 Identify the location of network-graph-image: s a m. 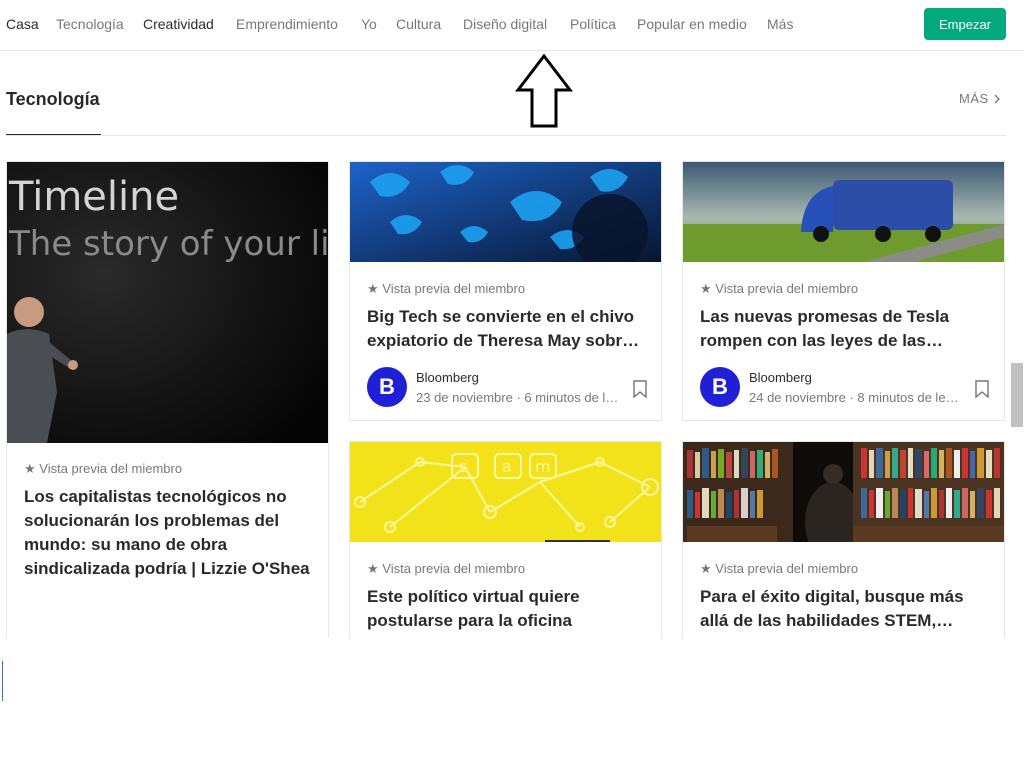
(505, 492).